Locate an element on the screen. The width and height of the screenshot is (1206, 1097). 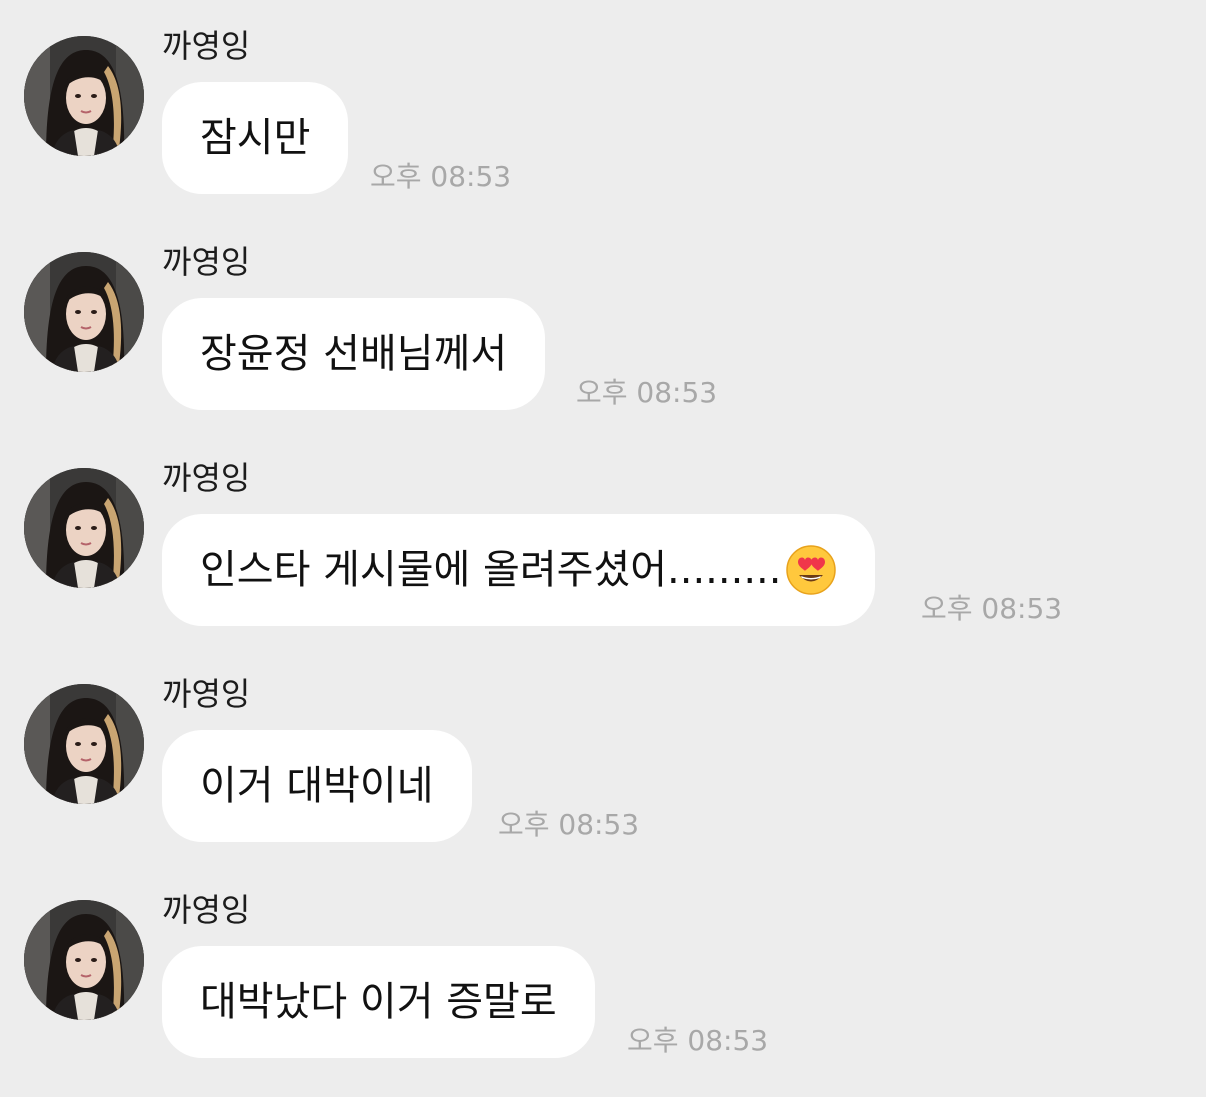
message-bubble: 잠시만 is located at coordinates (255, 138).